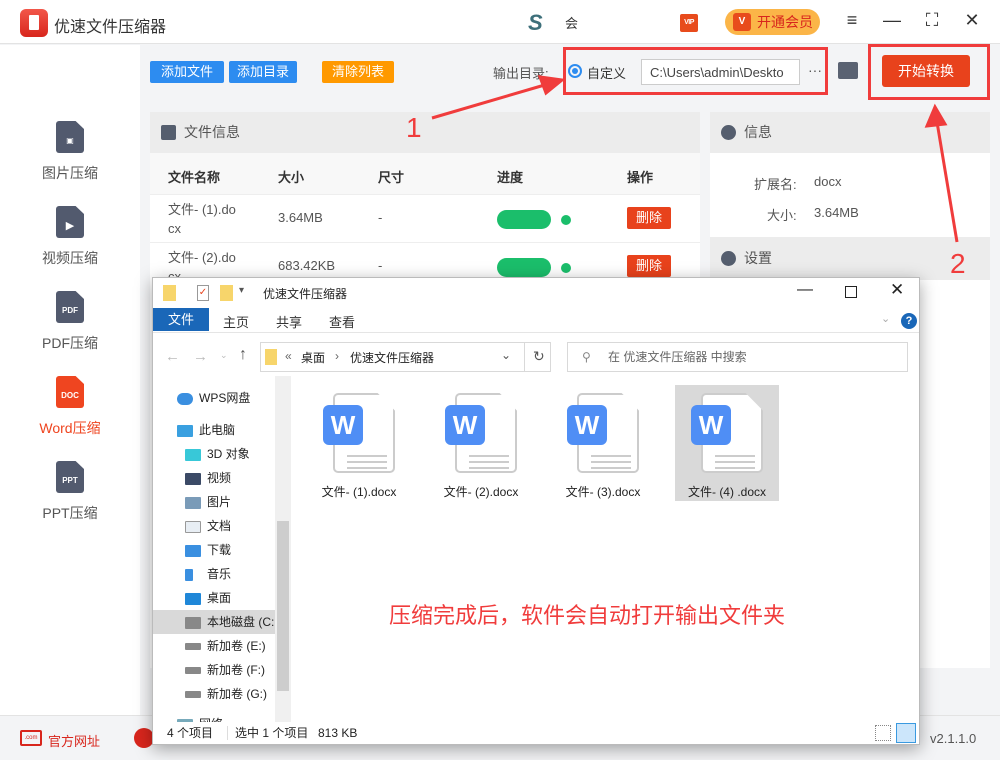  I want to click on search-input: ⚲ 在 优速文件压缩器 中搜索, so click(737, 357).